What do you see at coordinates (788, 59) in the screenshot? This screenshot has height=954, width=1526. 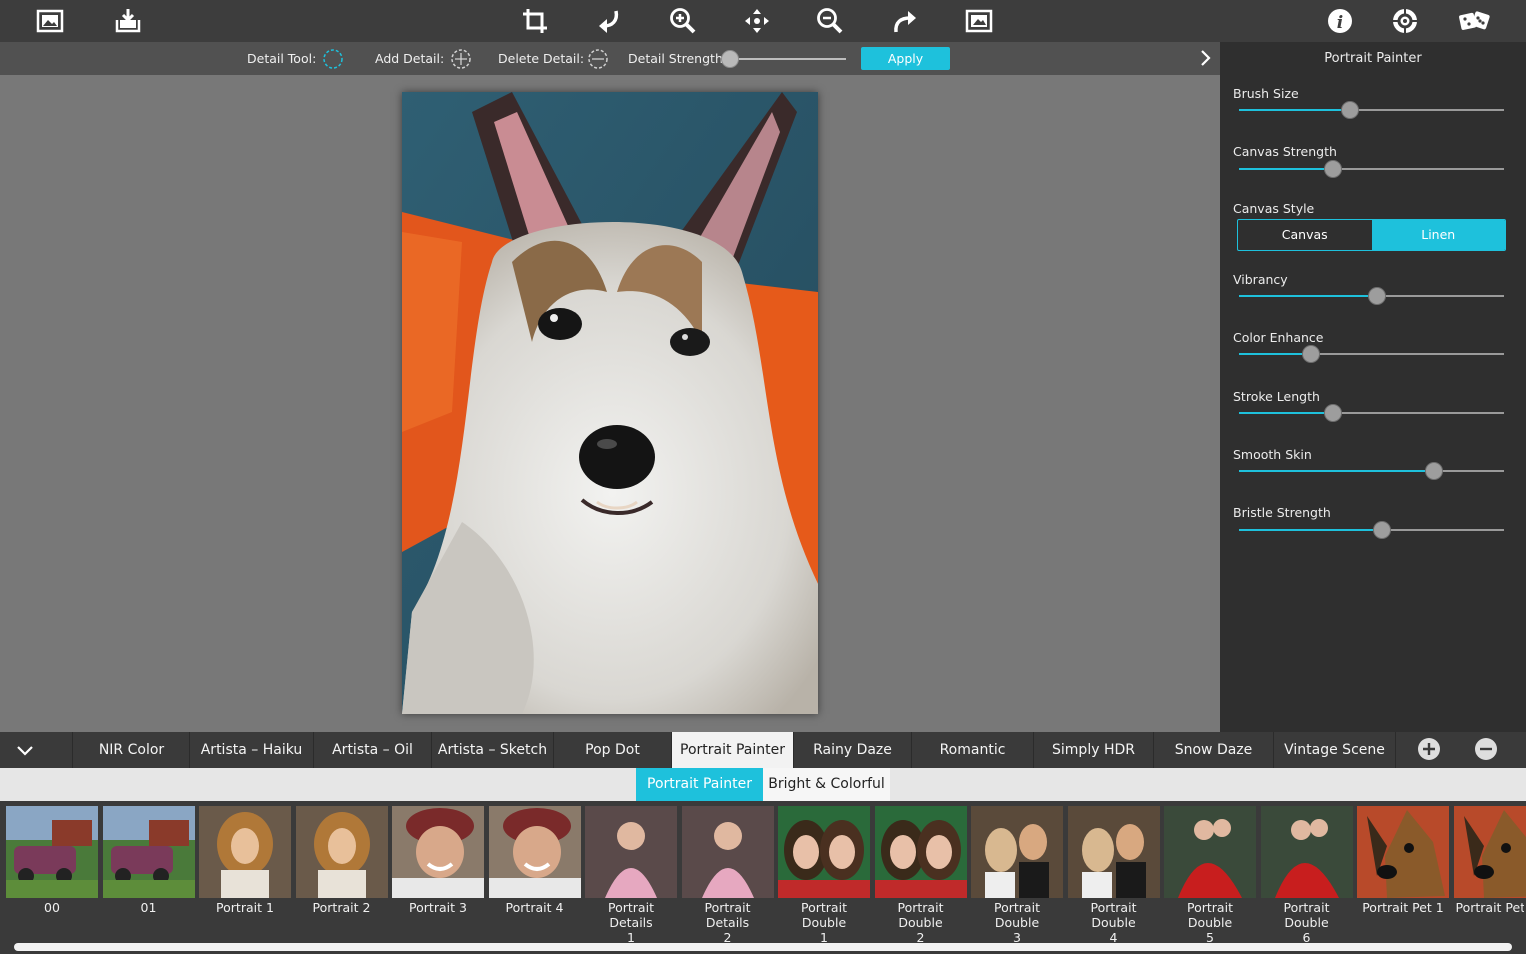 I see `detail-strength-track` at bounding box center [788, 59].